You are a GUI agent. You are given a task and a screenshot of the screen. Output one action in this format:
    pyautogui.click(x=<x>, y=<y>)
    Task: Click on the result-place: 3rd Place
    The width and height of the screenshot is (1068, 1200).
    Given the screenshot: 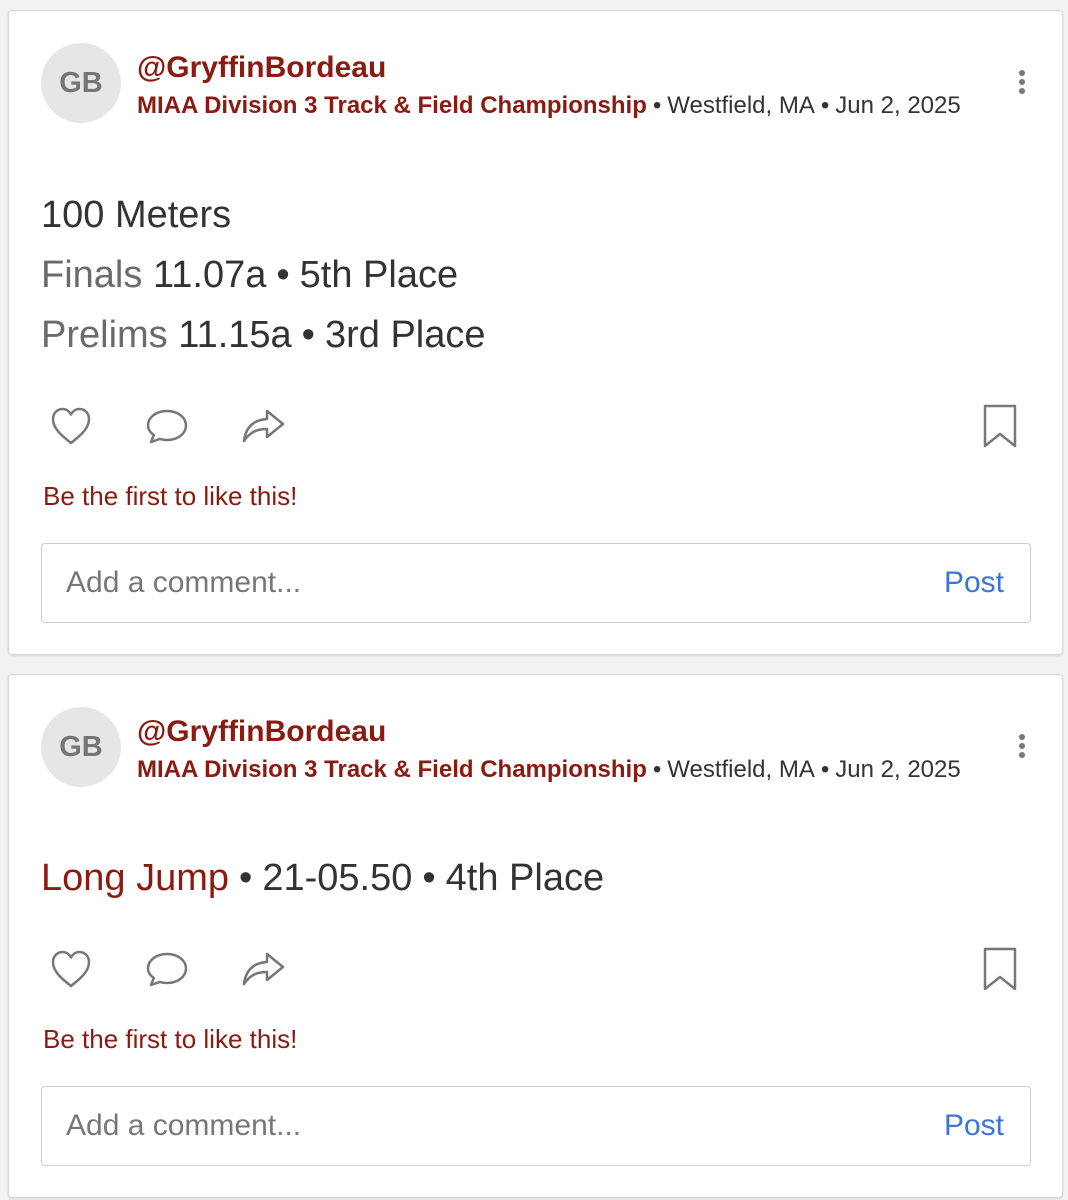 What is the action you would take?
    pyautogui.click(x=405, y=335)
    